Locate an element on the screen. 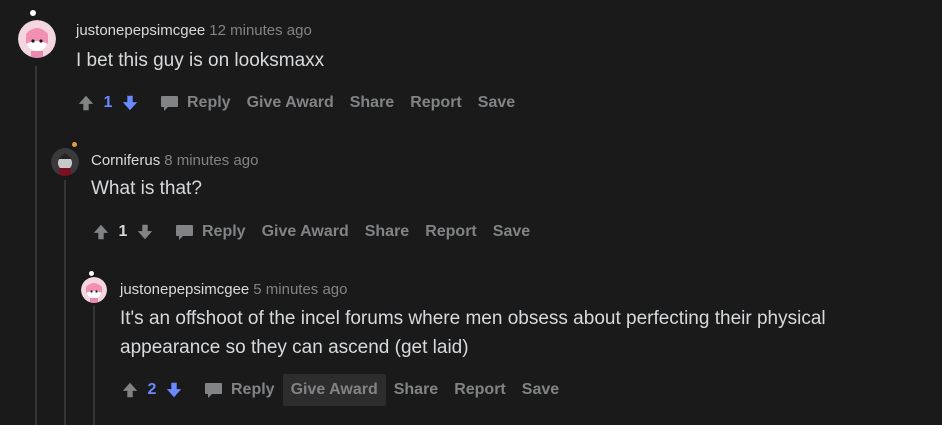 The image size is (942, 425). comment-meta: justonepepsimcgee 5 minutes ago is located at coordinates (234, 290).